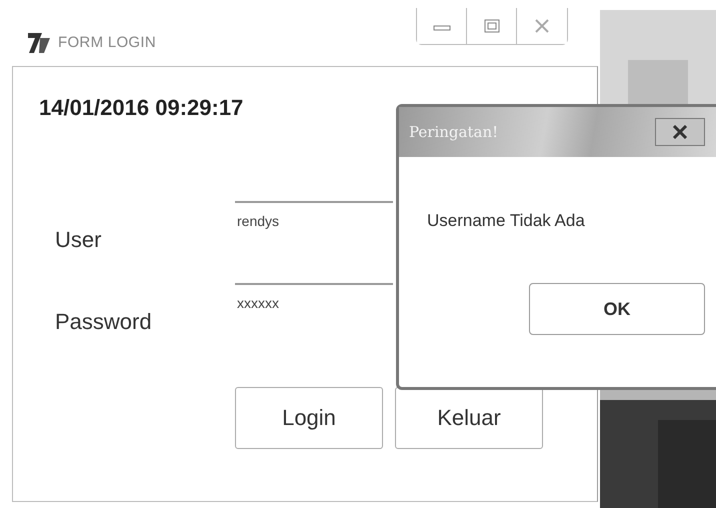 This screenshot has width=716, height=508. What do you see at coordinates (107, 42) in the screenshot?
I see `window-title: FORM LOGIN` at bounding box center [107, 42].